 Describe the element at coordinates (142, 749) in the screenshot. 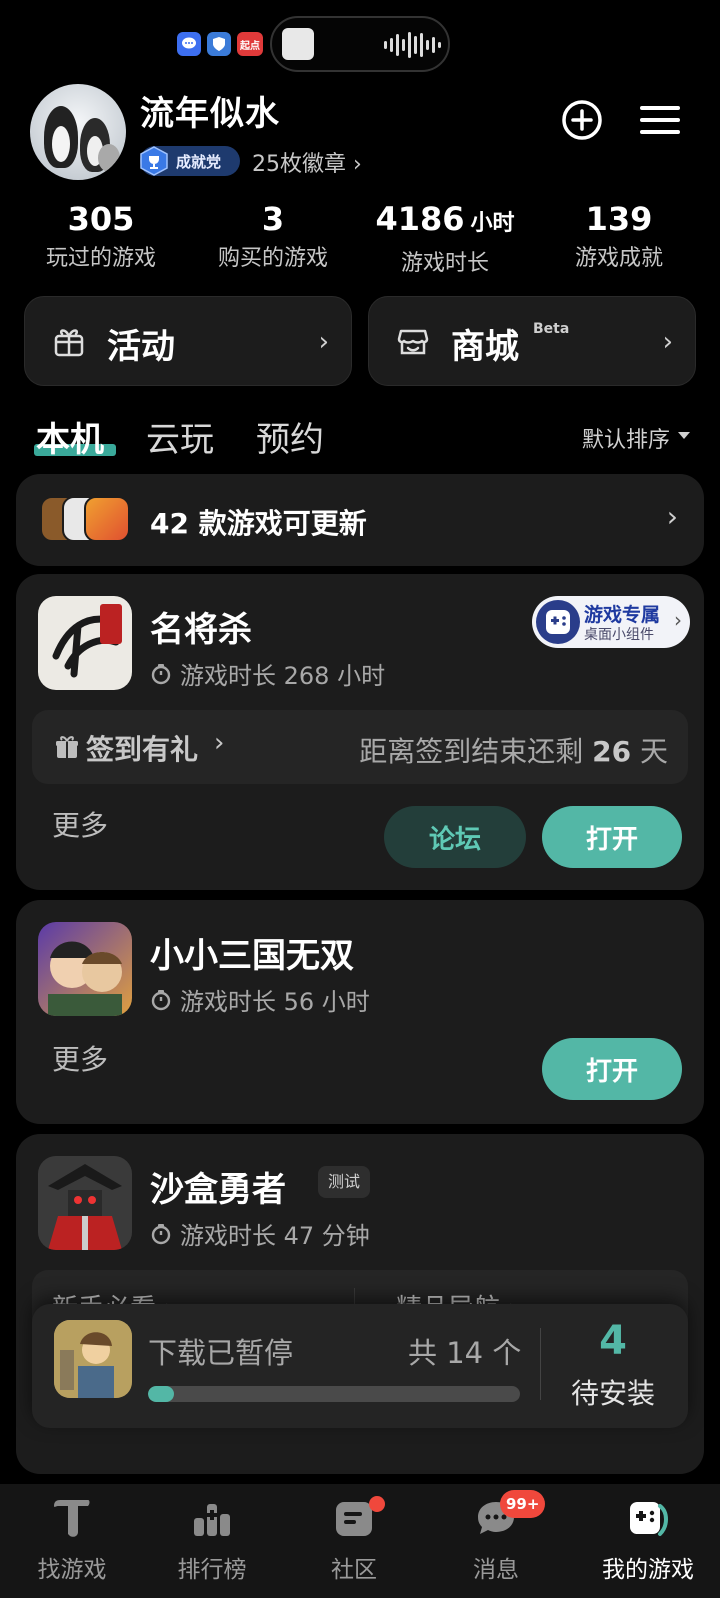

I see `checkin-label: 签到有礼` at that location.